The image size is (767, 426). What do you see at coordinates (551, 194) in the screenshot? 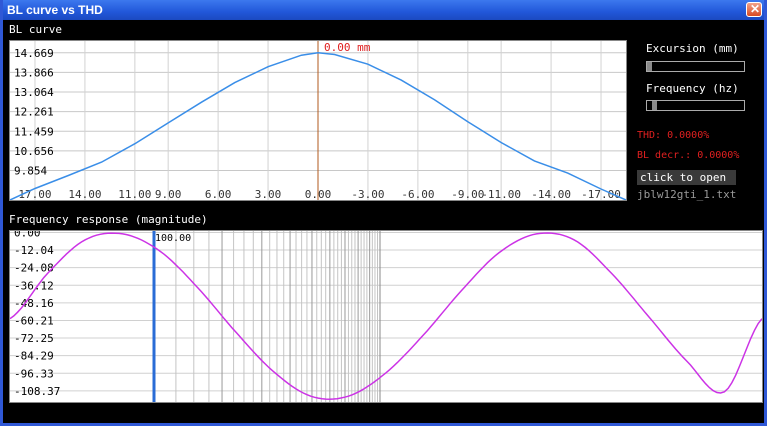
I see `bl-x-tick: -14.00` at bounding box center [551, 194].